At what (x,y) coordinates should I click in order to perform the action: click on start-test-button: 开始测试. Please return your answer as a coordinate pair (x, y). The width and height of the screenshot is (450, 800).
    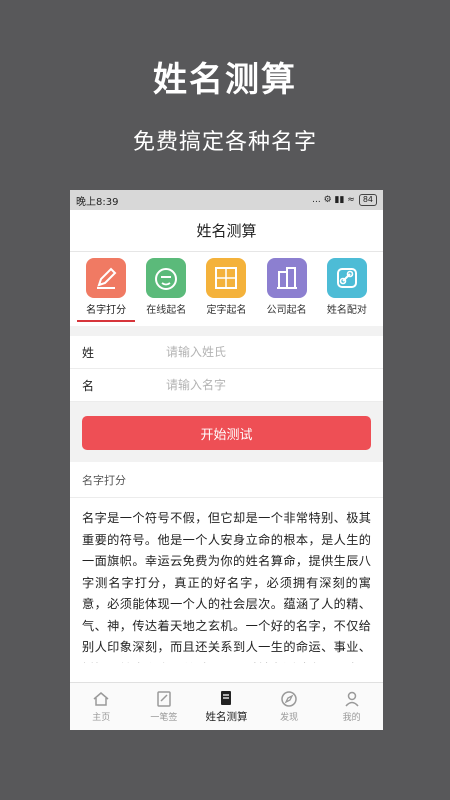
    Looking at the image, I should click on (226, 433).